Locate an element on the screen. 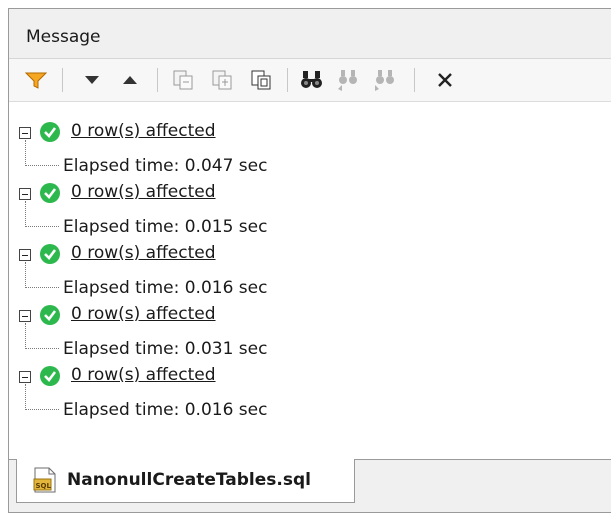 This screenshot has height=521, width=611. filter-button is located at coordinates (36, 80).